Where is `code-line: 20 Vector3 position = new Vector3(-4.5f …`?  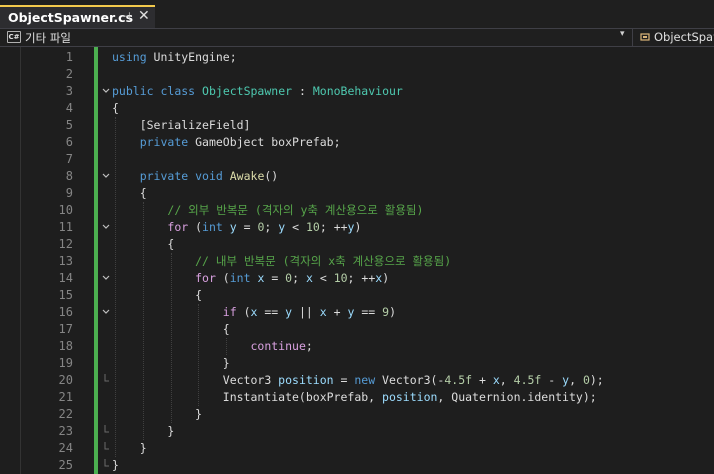 code-line: 20 Vector3 position = new Vector3(-4.5f … is located at coordinates (357, 380).